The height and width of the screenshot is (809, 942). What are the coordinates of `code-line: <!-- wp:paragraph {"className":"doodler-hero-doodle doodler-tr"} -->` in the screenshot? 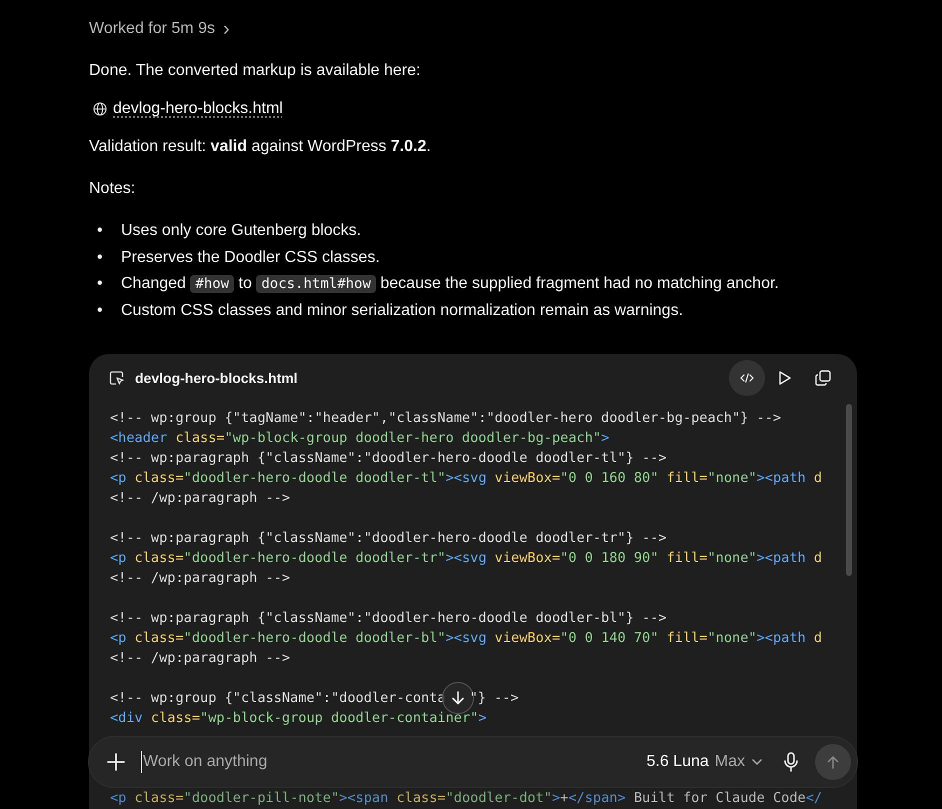 It's located at (389, 538).